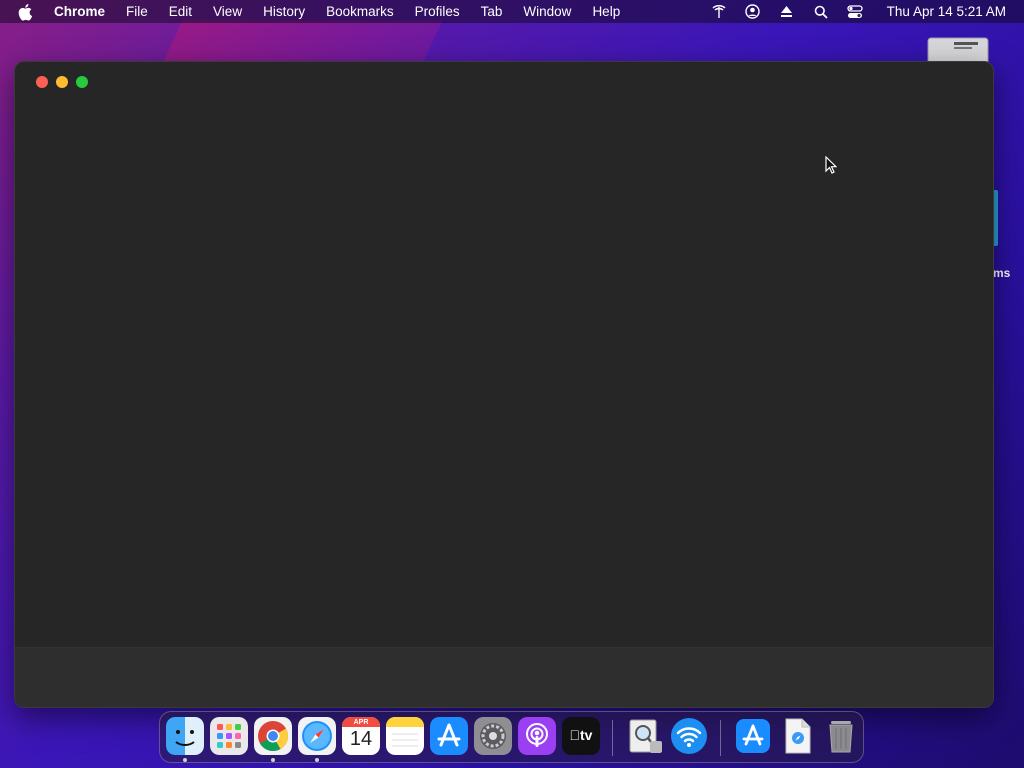  I want to click on dock-separator, so click(612, 738).